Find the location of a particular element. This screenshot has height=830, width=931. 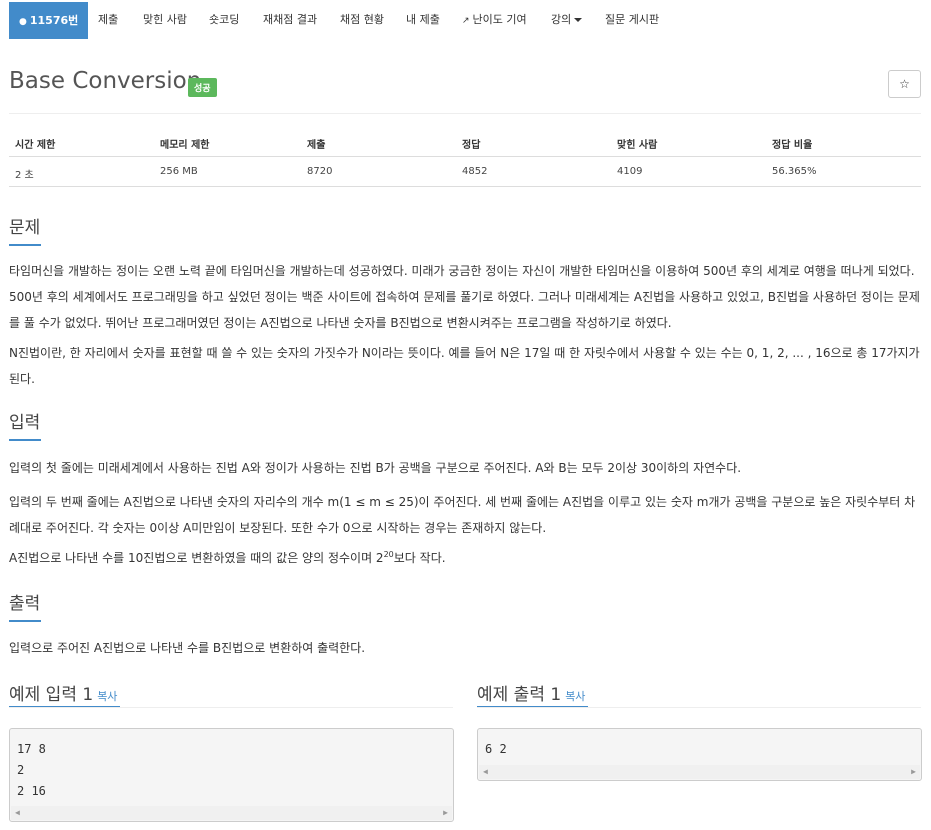

nav-short-coding: 숏코딩 is located at coordinates (224, 19).